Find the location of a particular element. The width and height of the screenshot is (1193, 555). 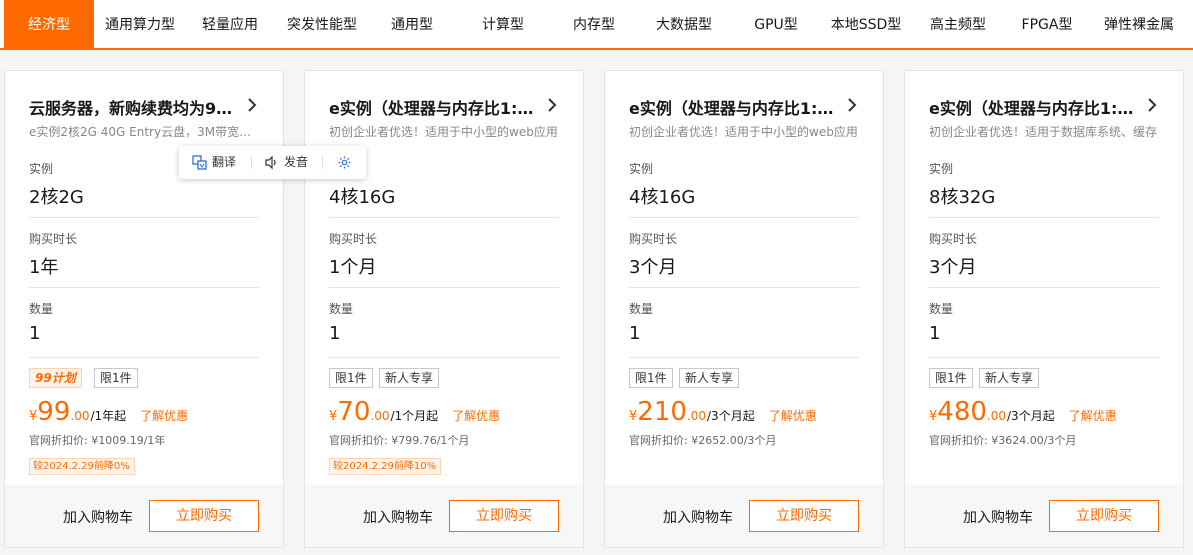

duration-value: 1年 is located at coordinates (43, 266).